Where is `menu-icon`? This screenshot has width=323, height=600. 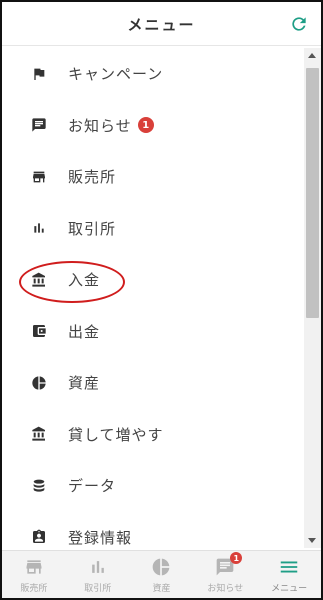
menu-icon is located at coordinates (289, 567).